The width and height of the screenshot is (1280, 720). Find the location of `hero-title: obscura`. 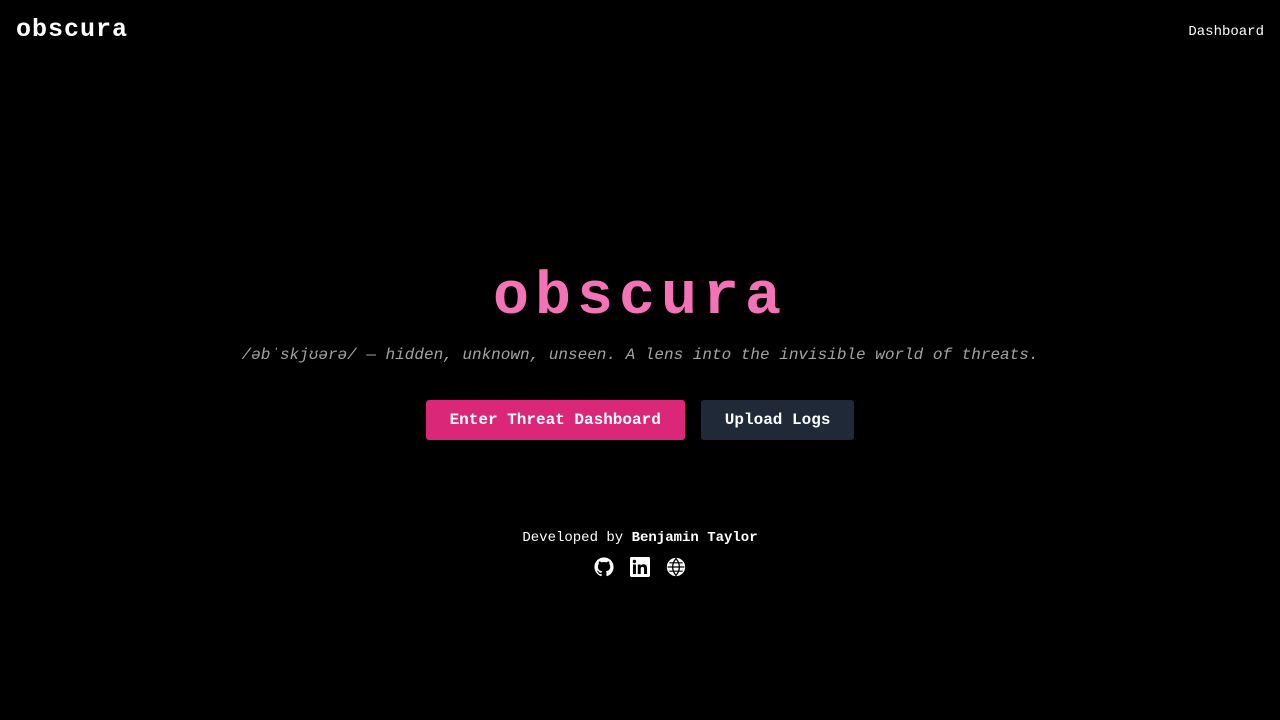

hero-title: obscura is located at coordinates (640, 298).